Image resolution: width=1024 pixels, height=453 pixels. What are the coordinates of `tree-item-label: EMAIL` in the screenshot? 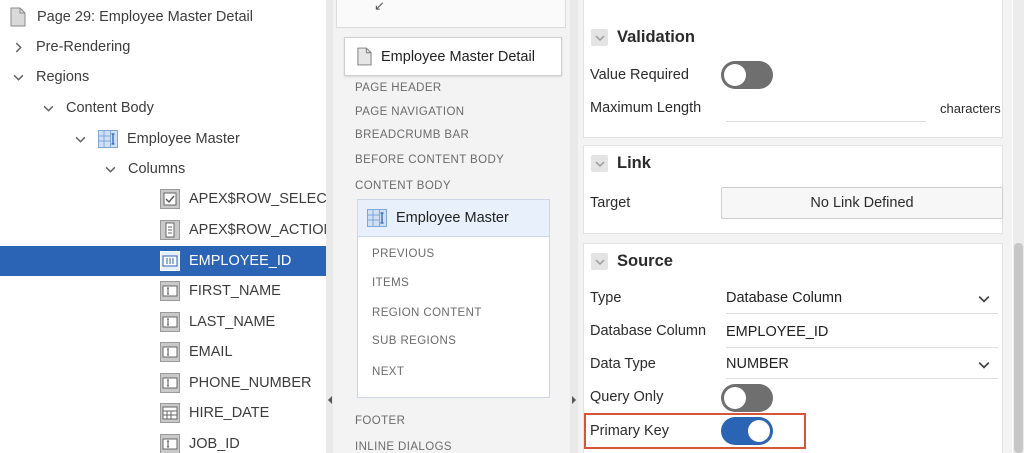 It's located at (211, 352).